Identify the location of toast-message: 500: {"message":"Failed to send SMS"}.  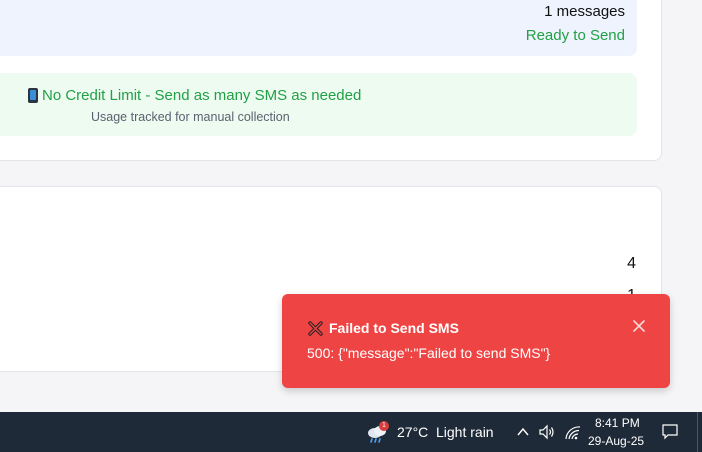
(429, 353).